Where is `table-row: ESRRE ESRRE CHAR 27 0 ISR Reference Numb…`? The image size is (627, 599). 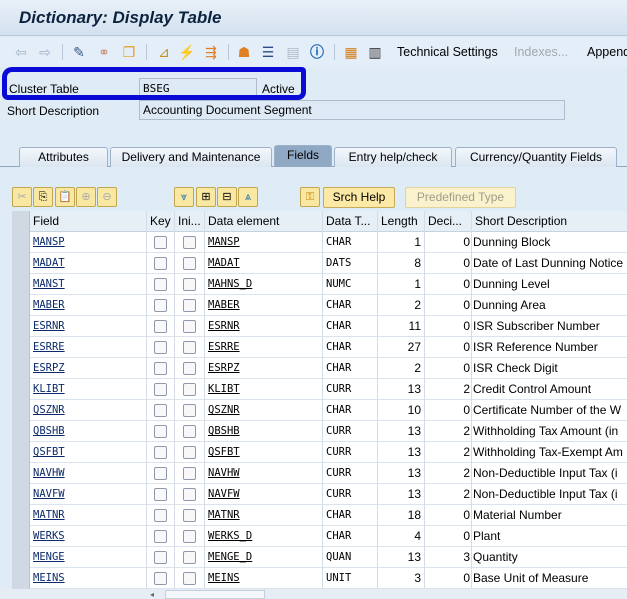 table-row: ESRRE ESRRE CHAR 27 0 ISR Reference Numb… is located at coordinates (319, 347).